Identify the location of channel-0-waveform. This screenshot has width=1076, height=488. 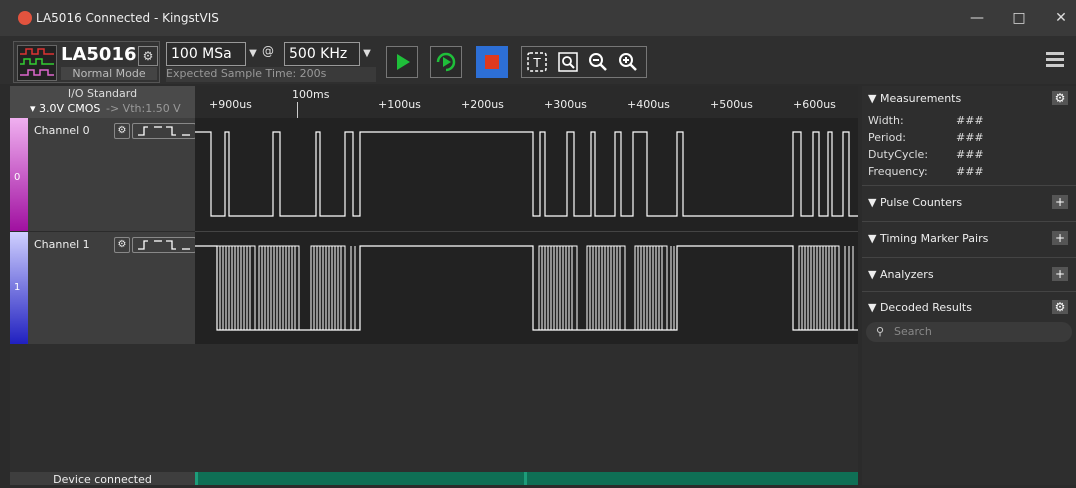
(526, 174).